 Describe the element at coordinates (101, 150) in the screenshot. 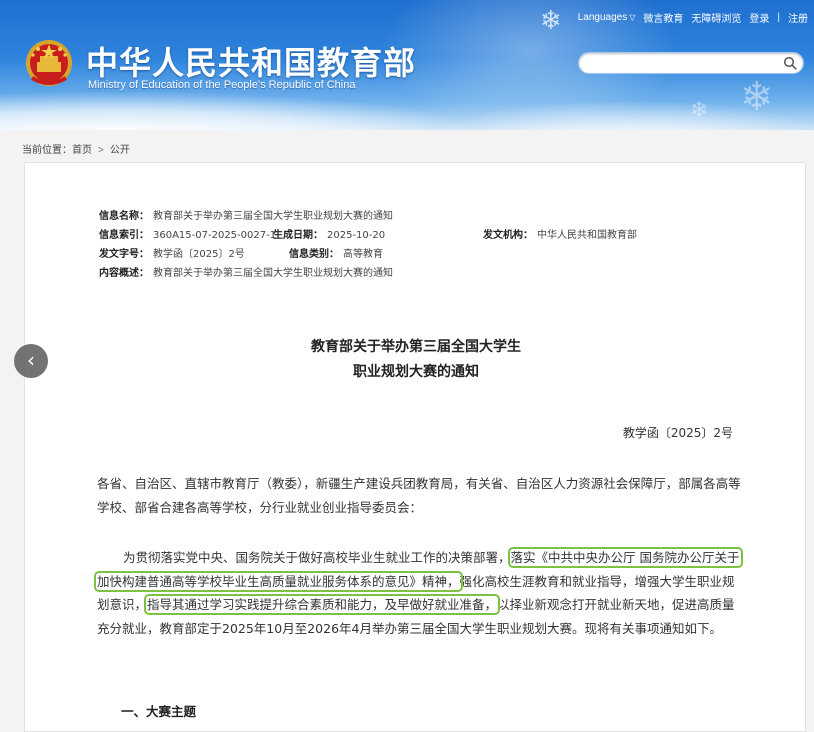

I see `breadcrumb-arrow: >` at that location.